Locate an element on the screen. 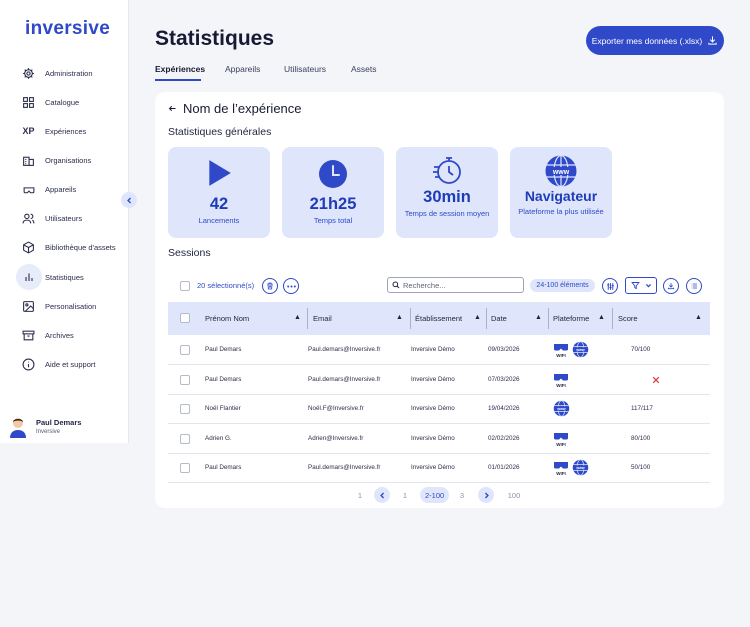 The height and width of the screenshot is (627, 750). page-title: Statistiques is located at coordinates (215, 38).